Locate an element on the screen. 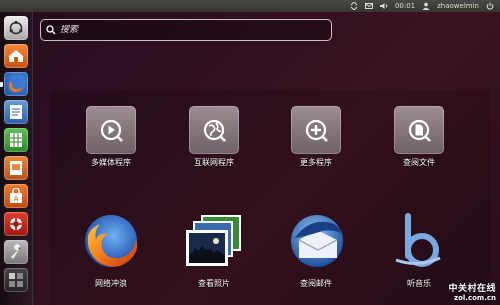 Image resolution: width=500 pixels, height=305 pixels. photos-icon is located at coordinates (213, 240).